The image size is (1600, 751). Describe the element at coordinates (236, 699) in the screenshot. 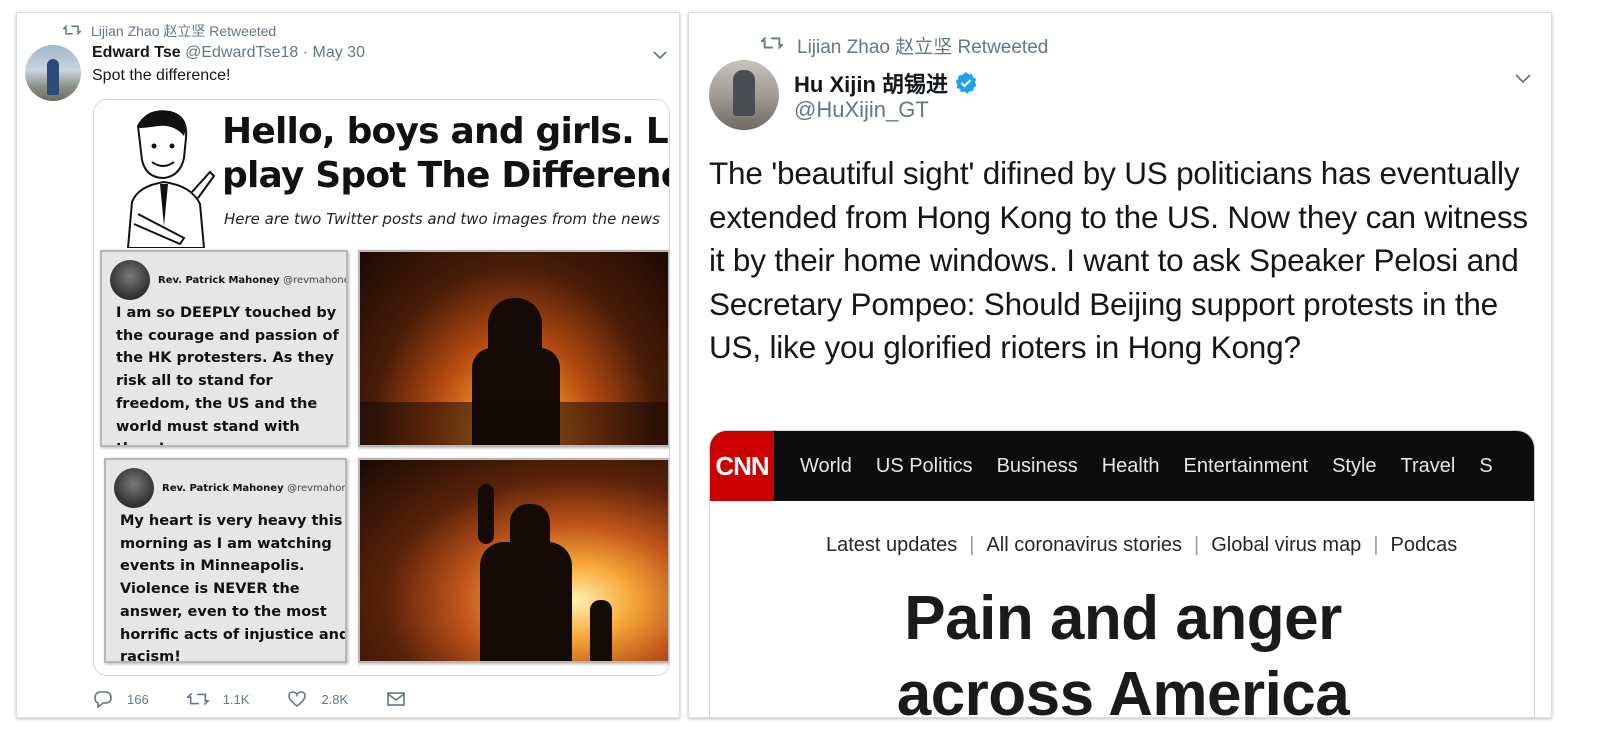

I see `retweet-count: 1.1K` at that location.